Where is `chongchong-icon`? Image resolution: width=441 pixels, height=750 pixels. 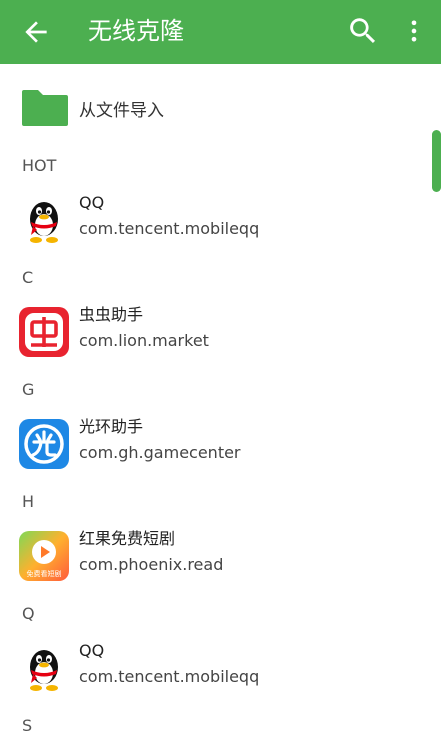 chongchong-icon is located at coordinates (44, 332).